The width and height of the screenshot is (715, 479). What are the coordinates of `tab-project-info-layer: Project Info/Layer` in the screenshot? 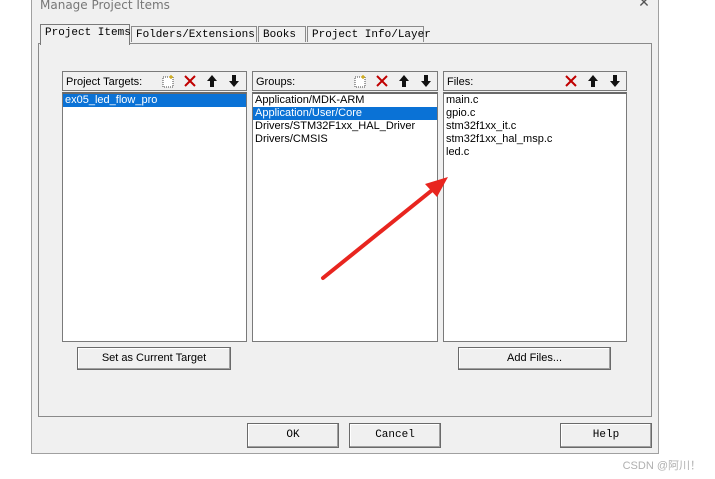 It's located at (369, 34).